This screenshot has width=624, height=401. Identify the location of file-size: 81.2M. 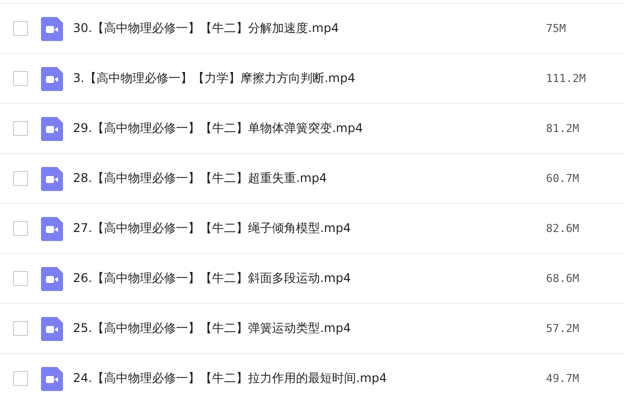
(563, 128).